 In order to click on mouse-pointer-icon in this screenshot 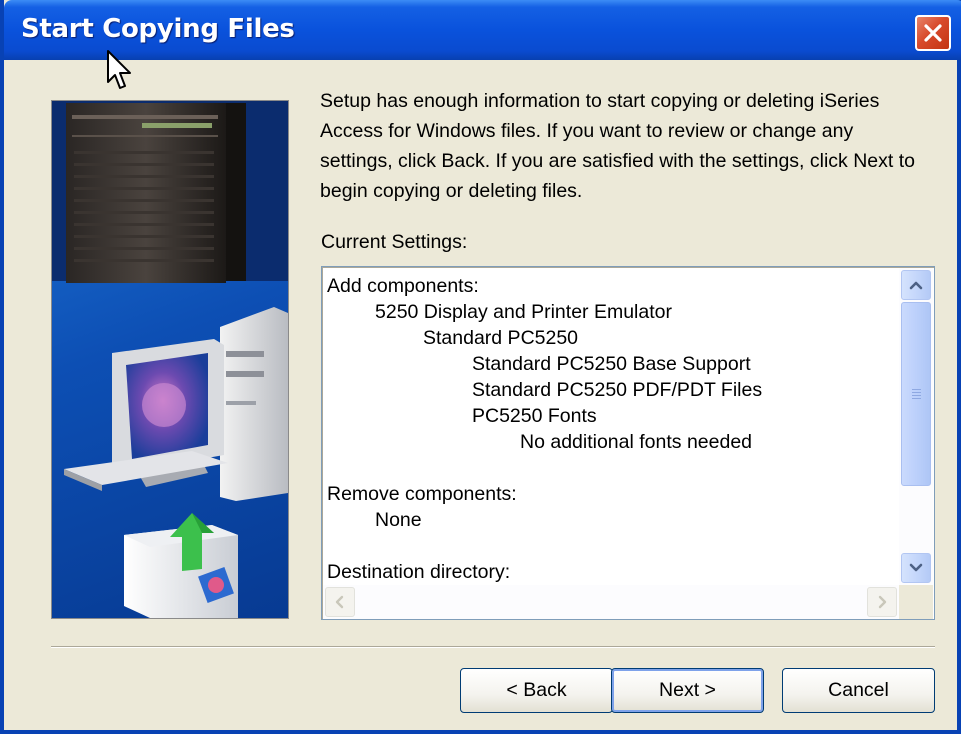, I will do `click(119, 69)`.